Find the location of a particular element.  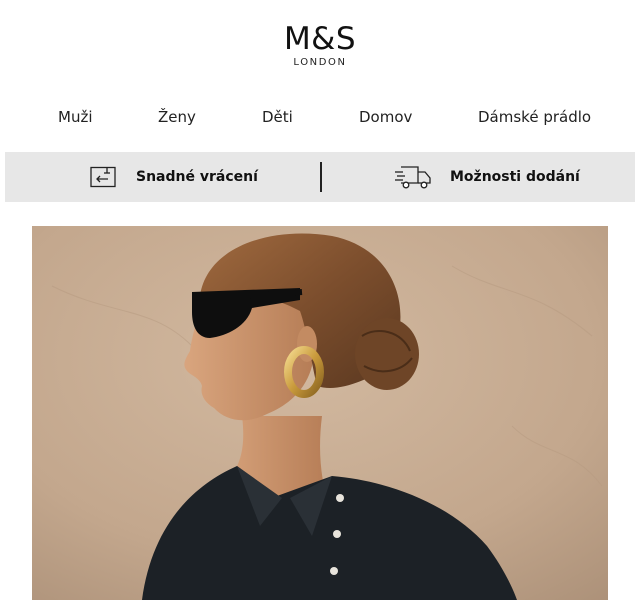

easy-returns-link: Snadné vrácení is located at coordinates (174, 177).